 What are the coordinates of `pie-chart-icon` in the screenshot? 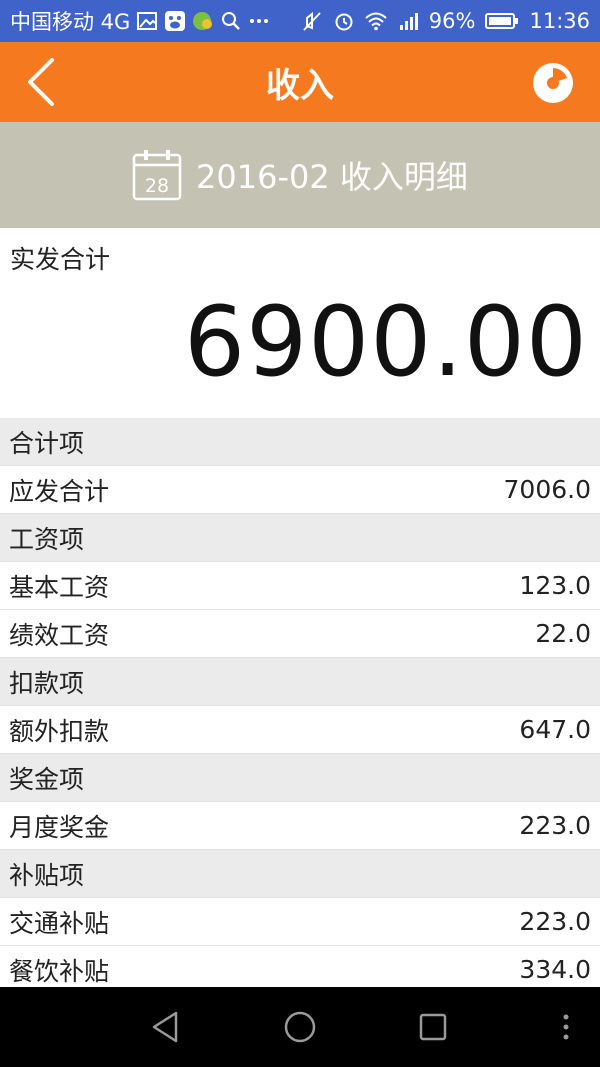 It's located at (553, 83).